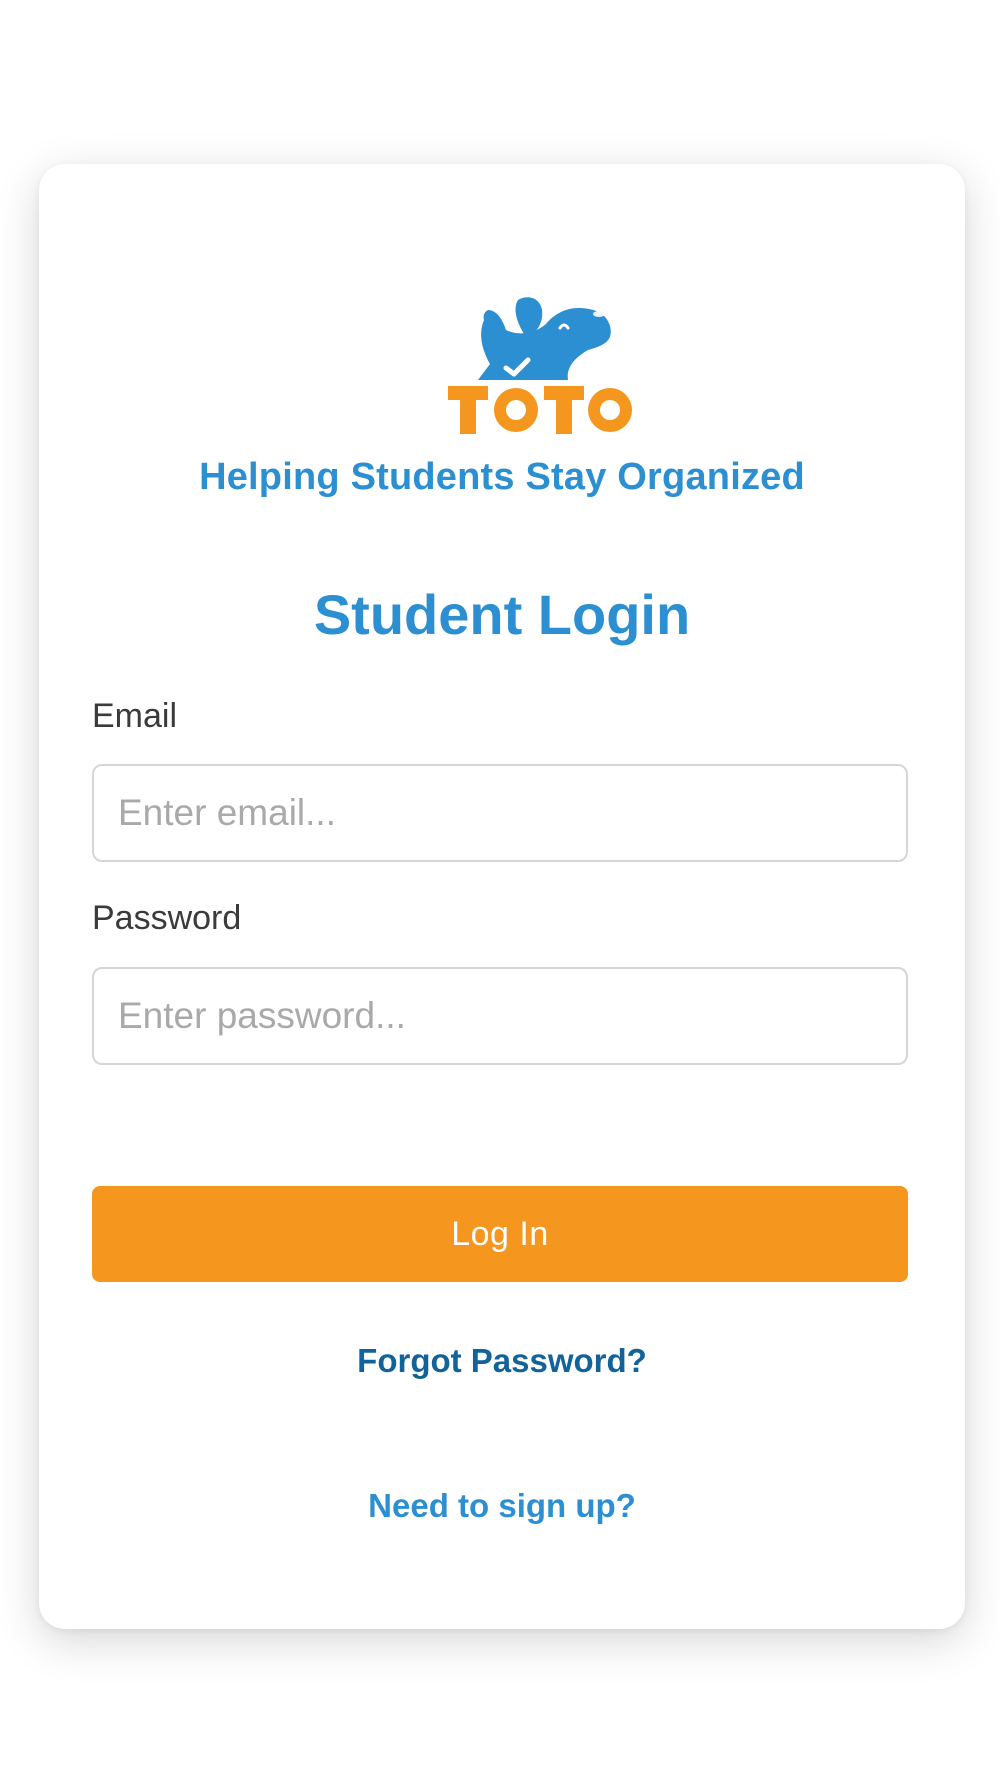 The width and height of the screenshot is (1000, 1778). What do you see at coordinates (502, 477) in the screenshot?
I see `tagline: Helping Students Stay Organized` at bounding box center [502, 477].